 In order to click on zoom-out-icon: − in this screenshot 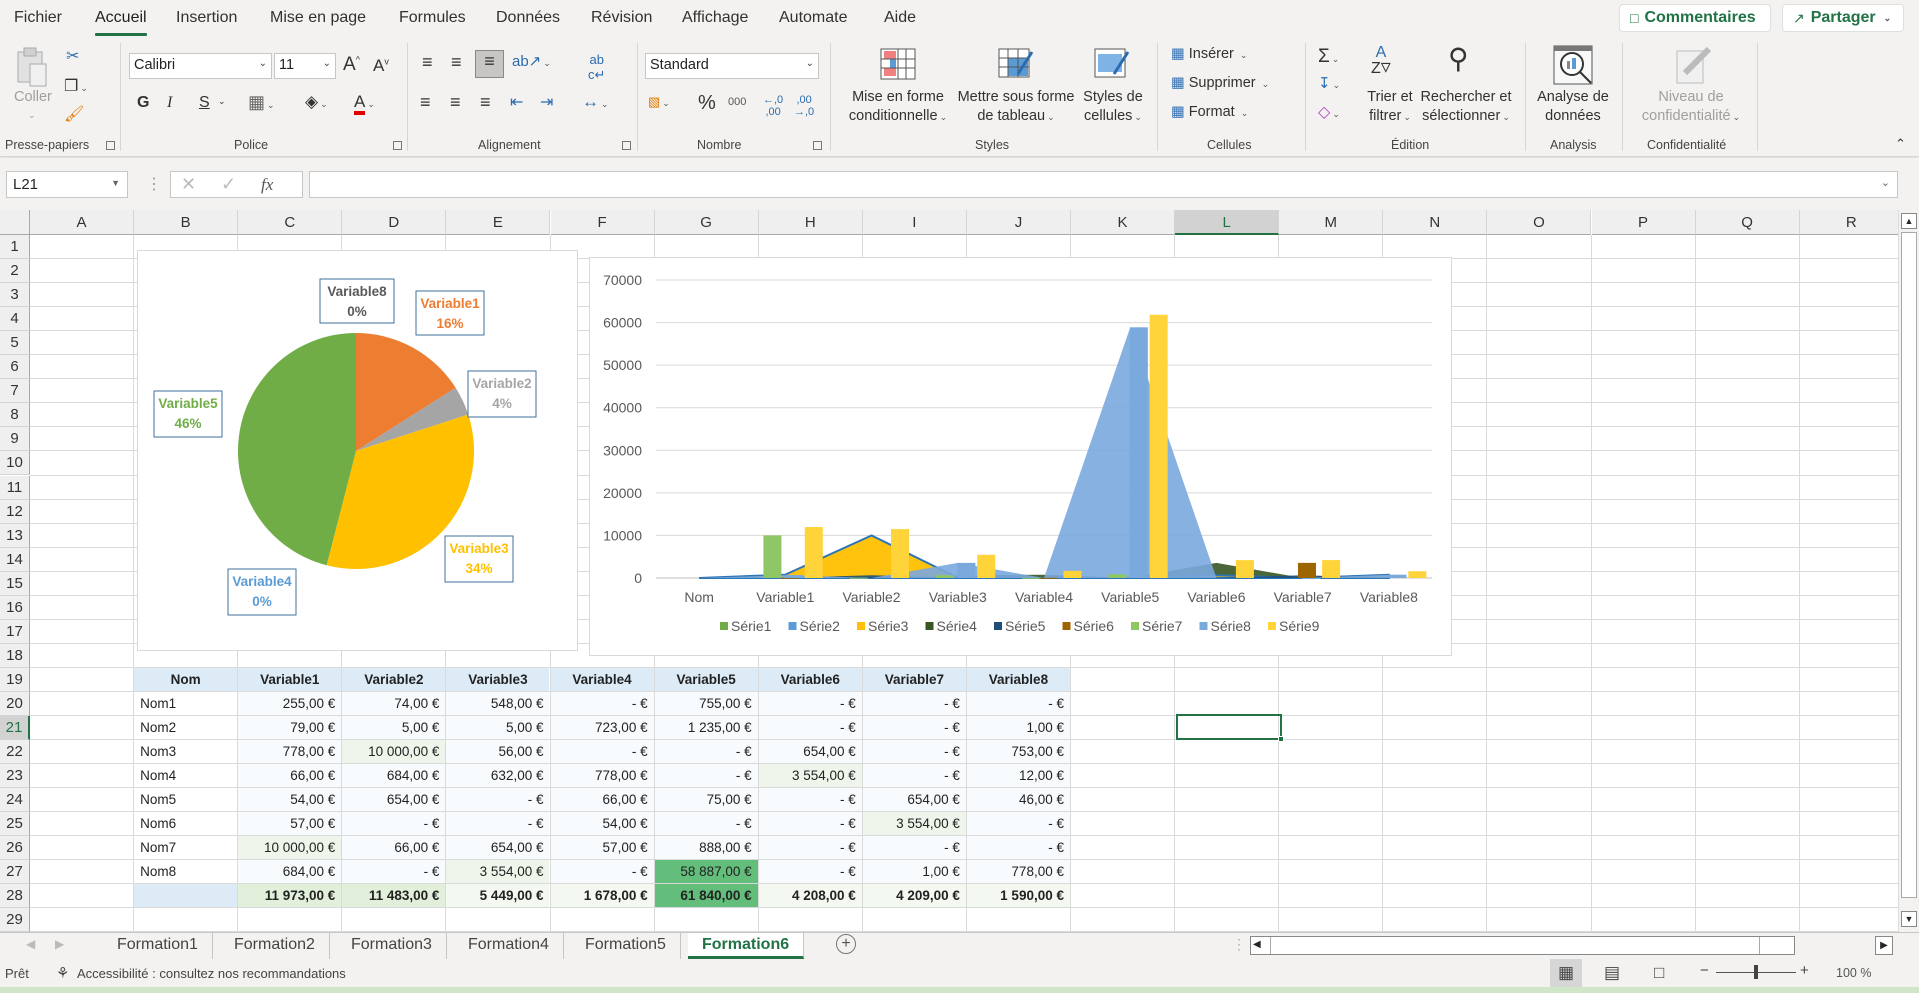, I will do `click(1704, 970)`.